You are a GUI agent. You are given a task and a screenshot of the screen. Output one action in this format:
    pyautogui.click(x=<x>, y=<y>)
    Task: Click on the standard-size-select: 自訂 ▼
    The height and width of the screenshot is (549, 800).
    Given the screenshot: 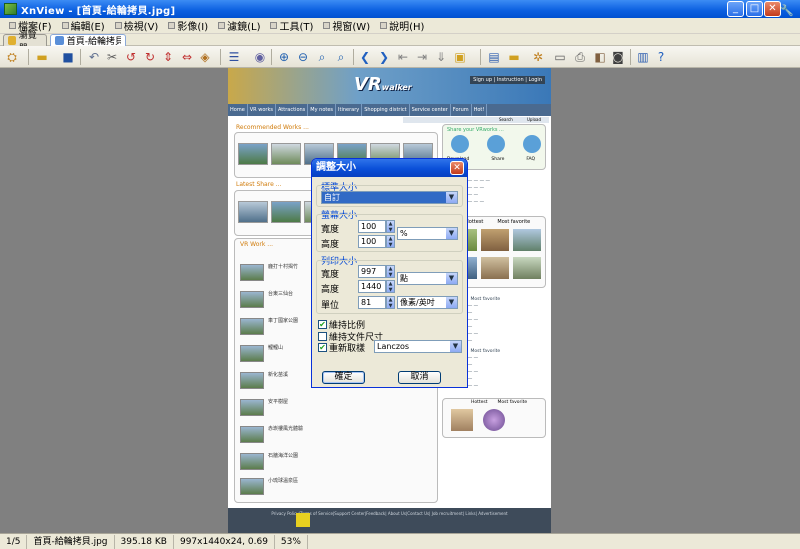 What is the action you would take?
    pyautogui.click(x=389, y=197)
    